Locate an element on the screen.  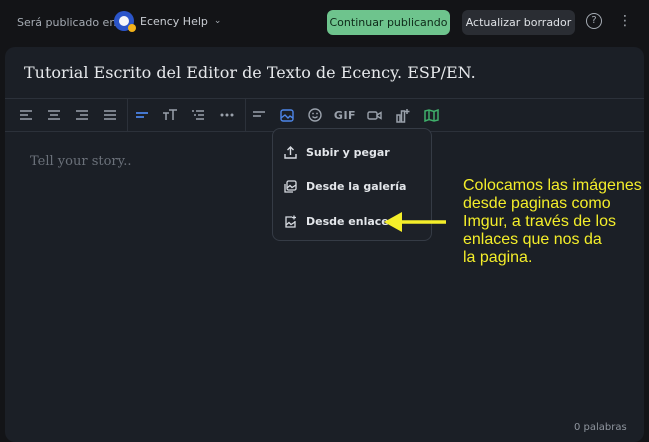
list-icon is located at coordinates (198, 115).